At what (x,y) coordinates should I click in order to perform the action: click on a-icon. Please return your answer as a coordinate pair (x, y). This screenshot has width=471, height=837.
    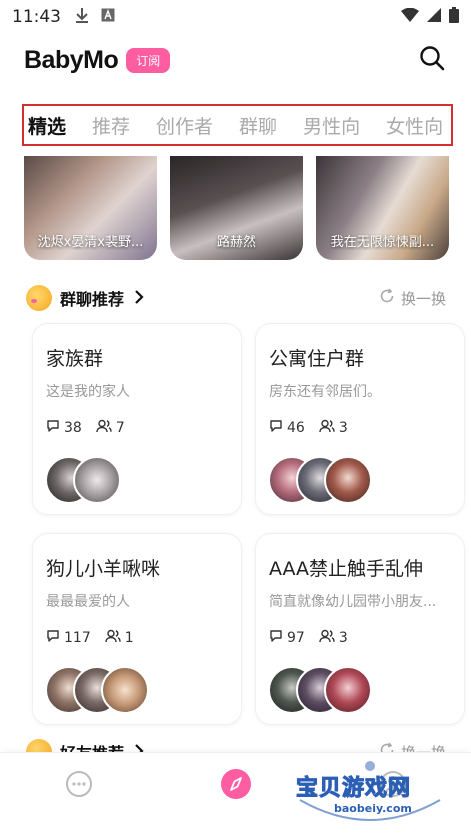
    Looking at the image, I should click on (108, 17).